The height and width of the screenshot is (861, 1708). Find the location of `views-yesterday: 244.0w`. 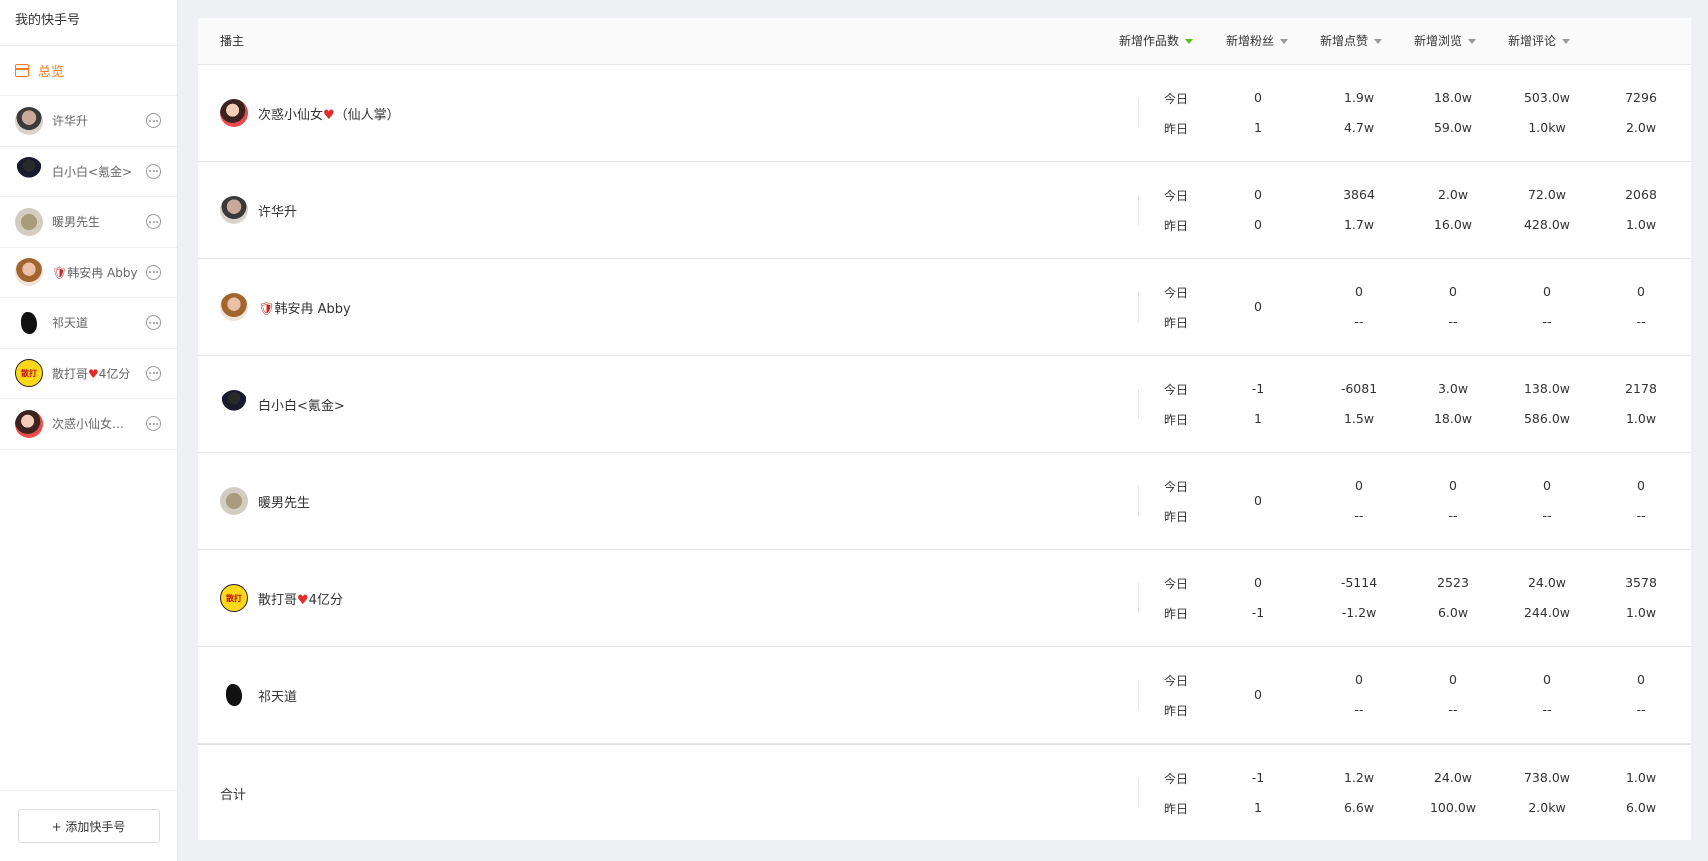

views-yesterday: 244.0w is located at coordinates (1546, 612).